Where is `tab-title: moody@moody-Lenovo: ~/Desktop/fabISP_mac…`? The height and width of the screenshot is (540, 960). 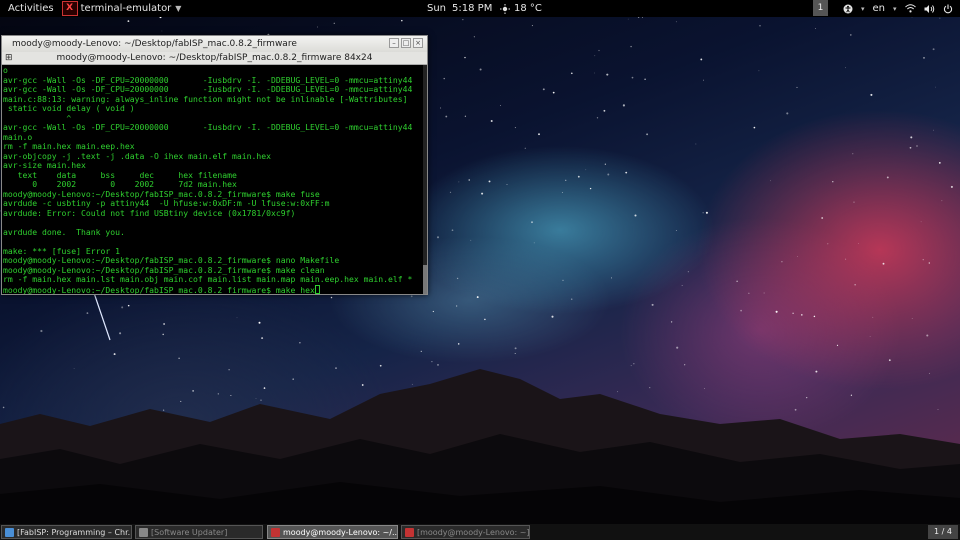 tab-title: moody@moody-Lenovo: ~/Desktop/fabISP_mac… is located at coordinates (214, 58).